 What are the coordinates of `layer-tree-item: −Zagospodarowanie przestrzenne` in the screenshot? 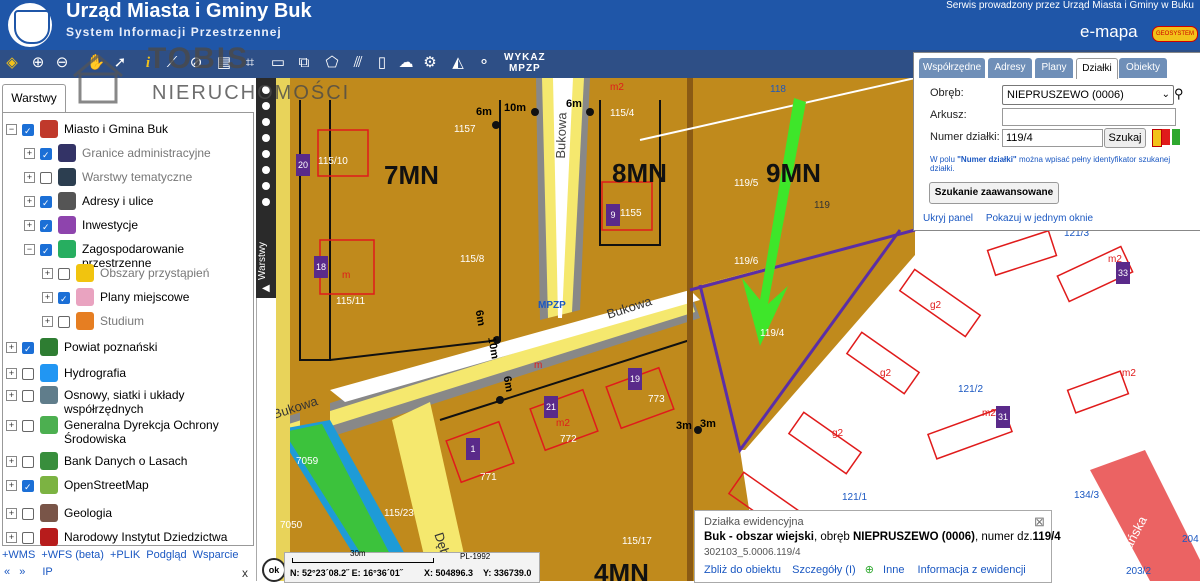 It's located at (126, 255).